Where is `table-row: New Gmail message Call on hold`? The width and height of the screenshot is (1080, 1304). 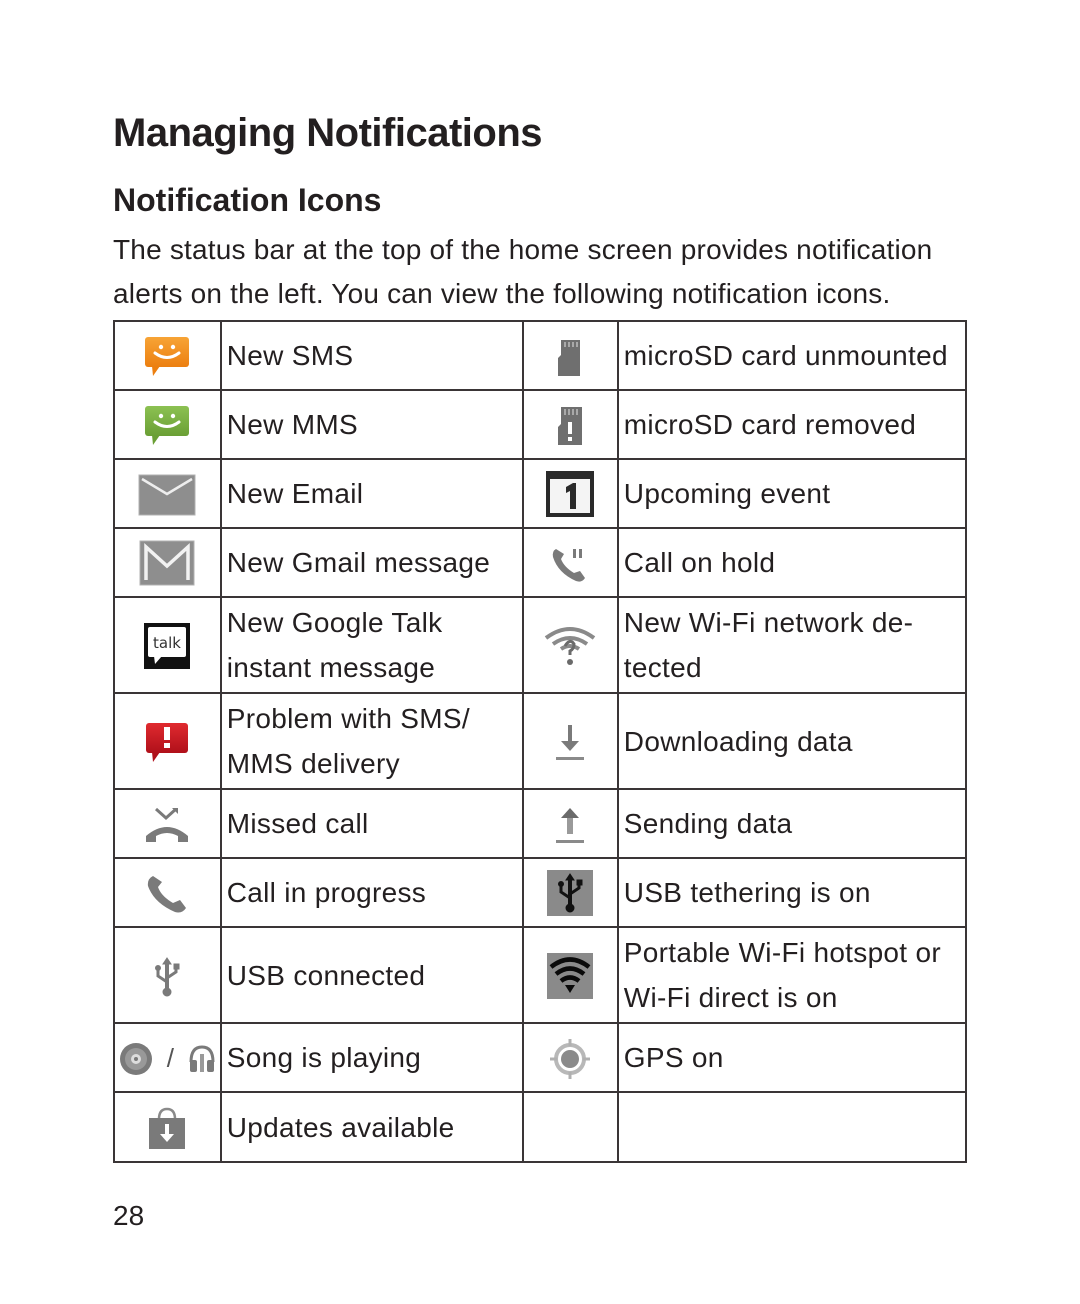 table-row: New Gmail message Call on hold is located at coordinates (540, 562).